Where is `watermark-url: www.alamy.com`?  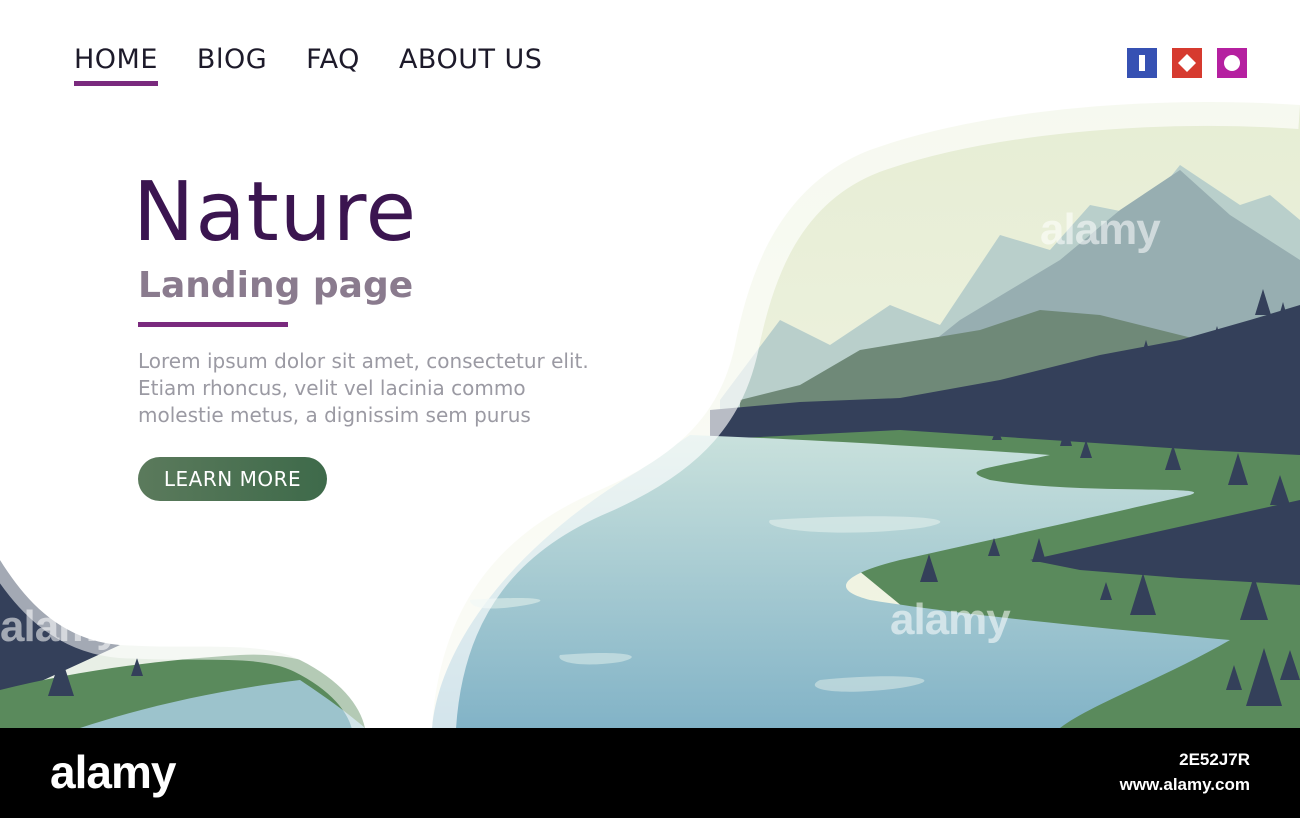
watermark-url: www.alamy.com is located at coordinates (1184, 784).